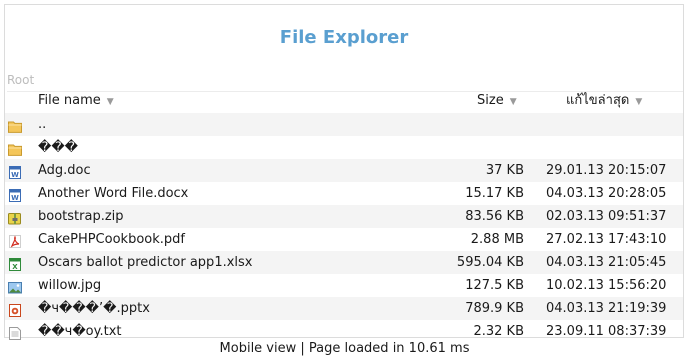 This screenshot has width=689, height=359. I want to click on file-name: willow.jpg, so click(69, 285).